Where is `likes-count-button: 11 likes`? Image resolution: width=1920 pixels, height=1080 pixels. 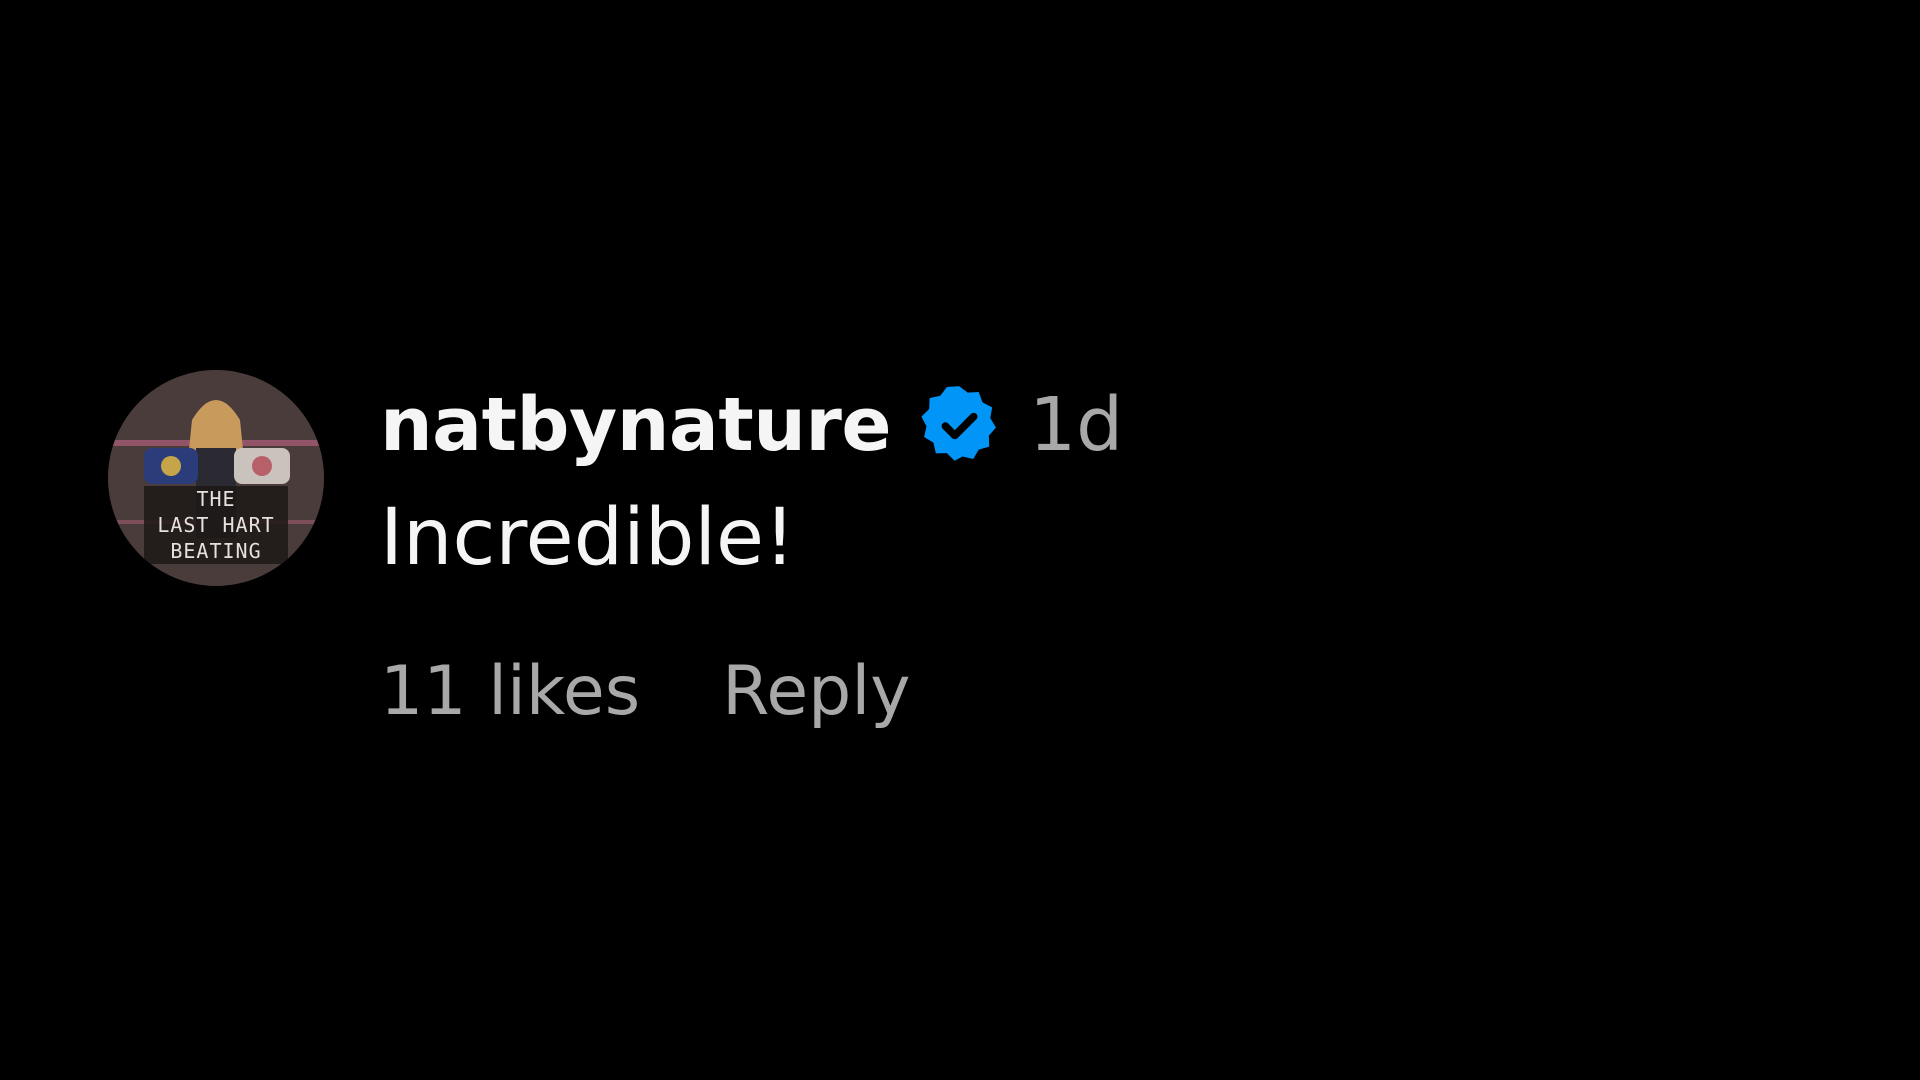 likes-count-button: 11 likes is located at coordinates (510, 691).